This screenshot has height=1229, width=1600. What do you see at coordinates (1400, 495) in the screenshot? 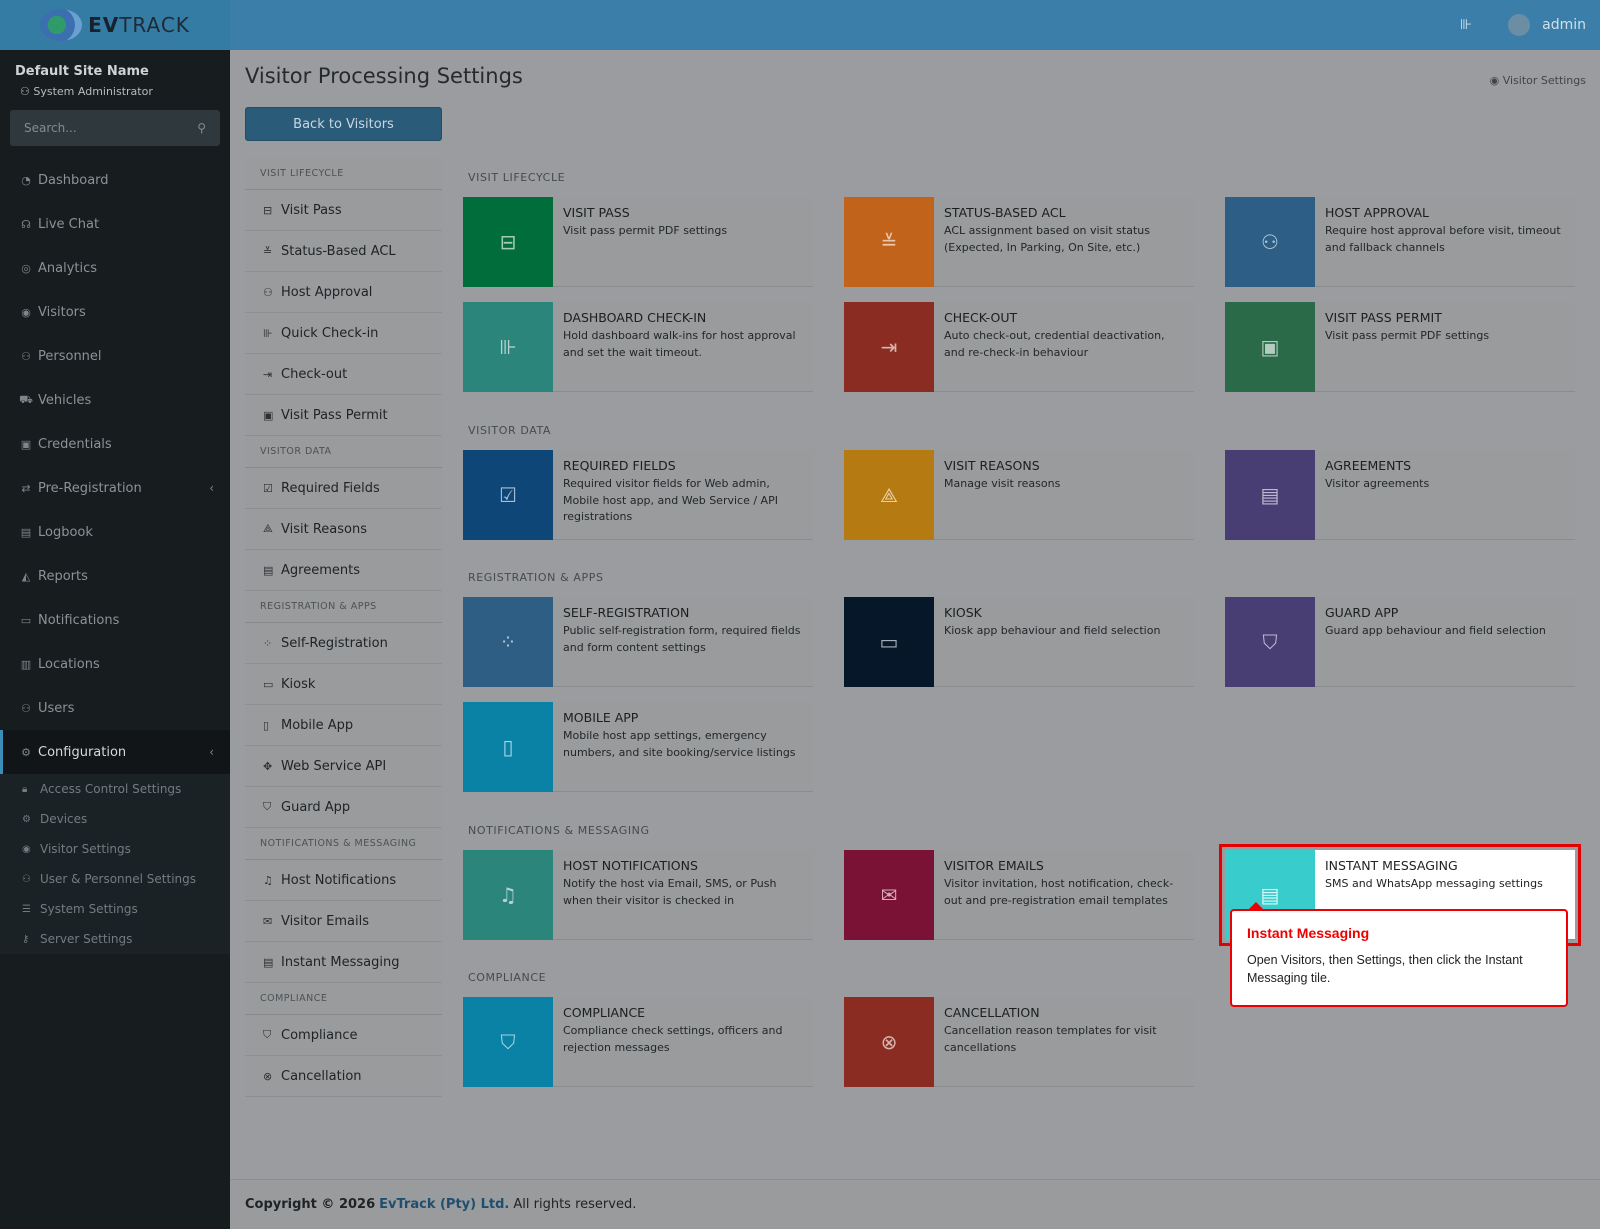
I see `tile-agreements: ▤ AGREEMENTS Visitor agreements` at bounding box center [1400, 495].